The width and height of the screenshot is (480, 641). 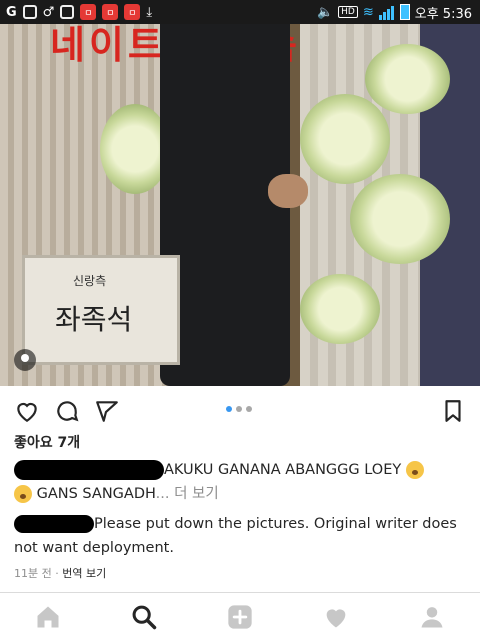 I want to click on carousel-indicator, so click(x=239, y=409).